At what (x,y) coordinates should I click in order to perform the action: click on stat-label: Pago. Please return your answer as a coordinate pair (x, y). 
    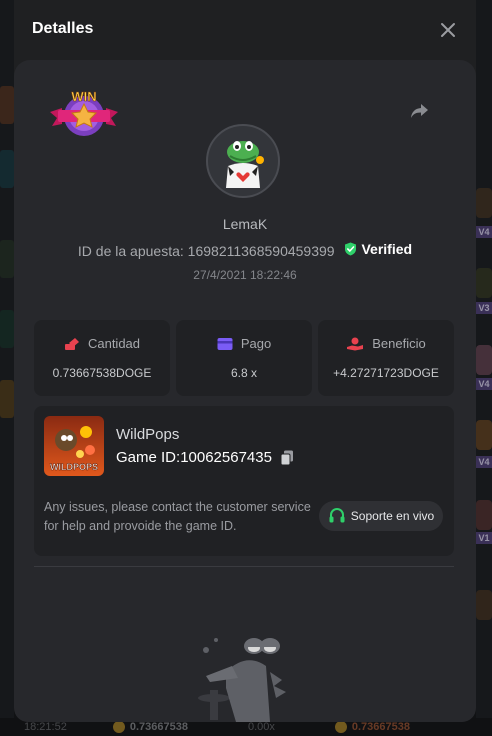
    Looking at the image, I should click on (256, 343).